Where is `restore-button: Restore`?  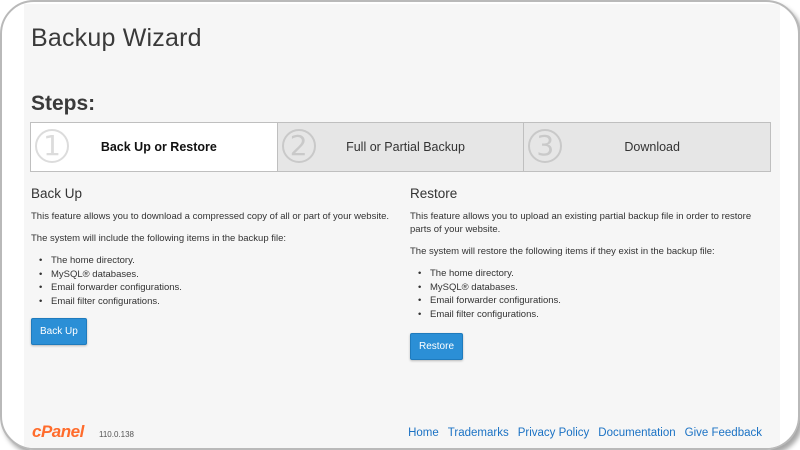 restore-button: Restore is located at coordinates (437, 346).